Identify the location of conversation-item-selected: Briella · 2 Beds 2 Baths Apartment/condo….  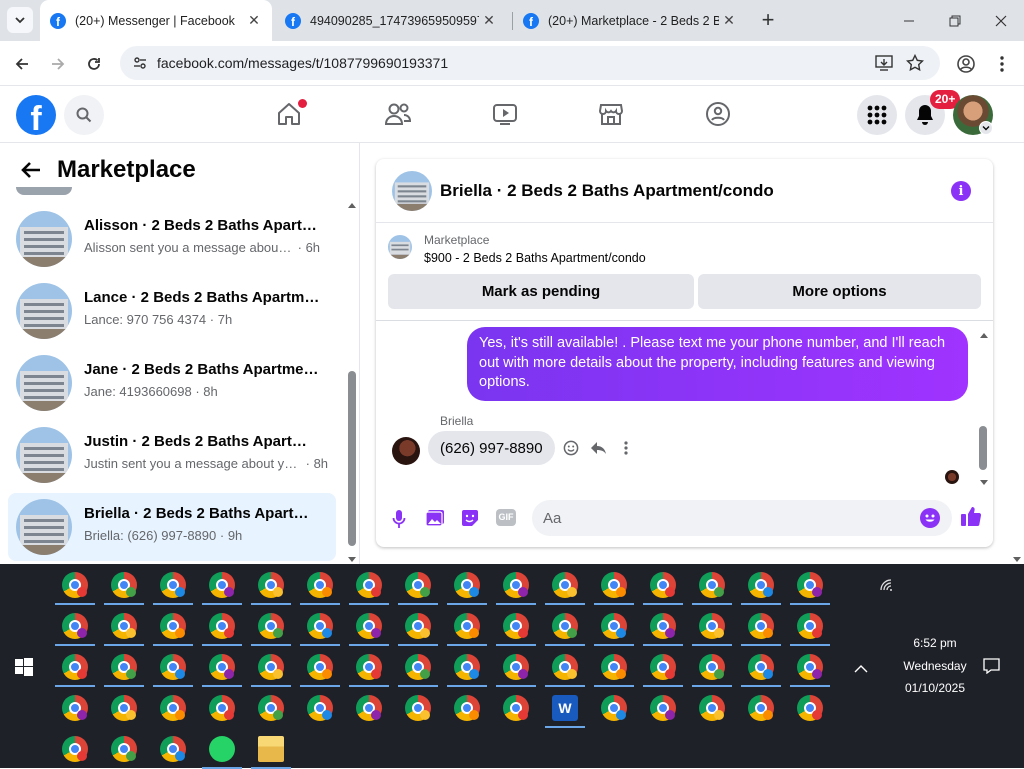
(172, 527).